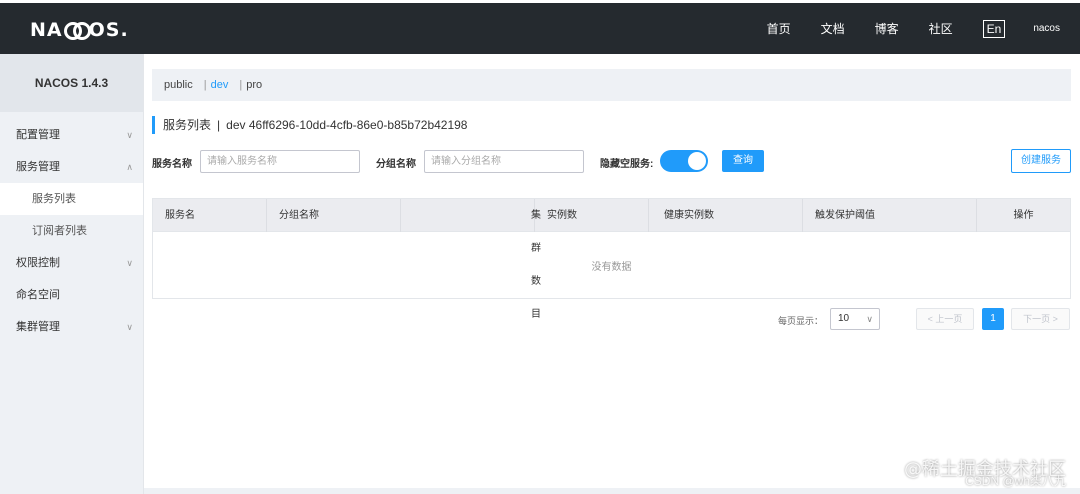  Describe the element at coordinates (1040, 319) in the screenshot. I see `next-page-button: 下一页 >` at that location.